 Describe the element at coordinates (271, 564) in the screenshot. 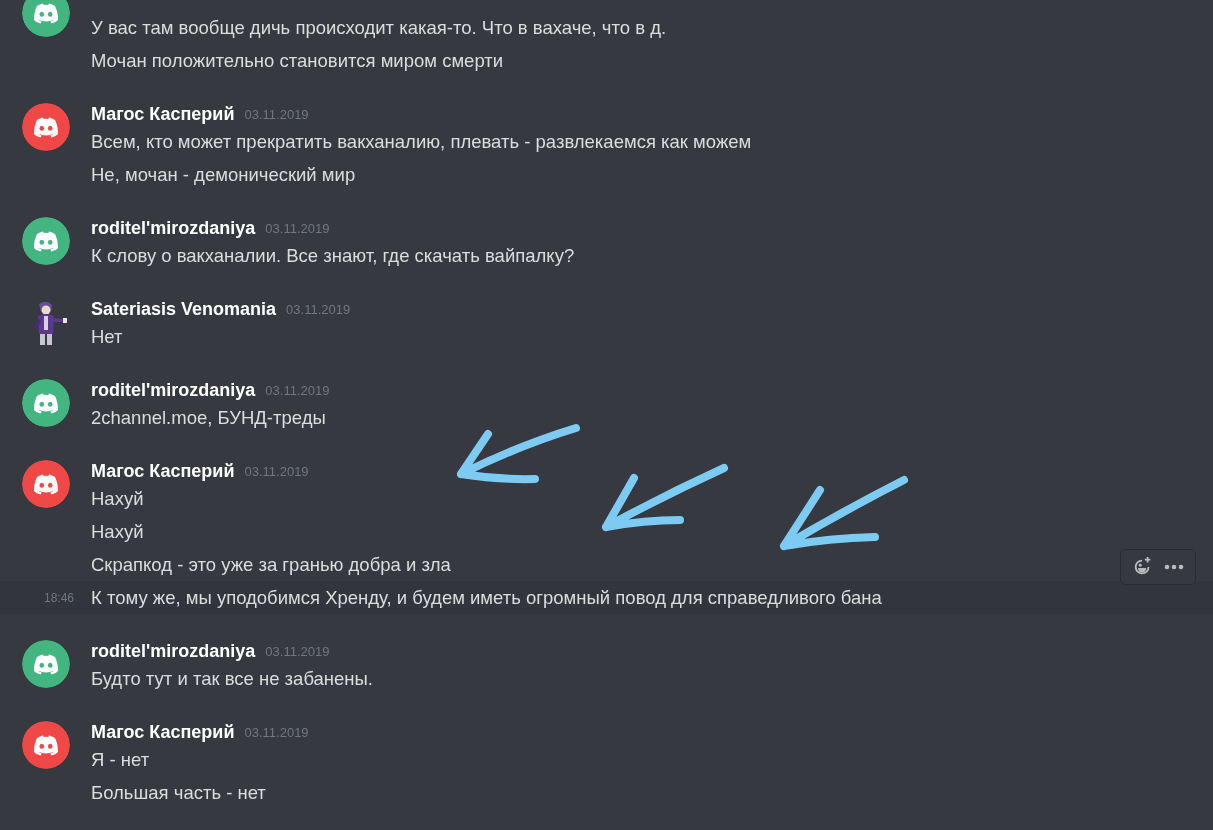

I see `message-text: Скрапкод - это уже за гранью добра и зла` at that location.